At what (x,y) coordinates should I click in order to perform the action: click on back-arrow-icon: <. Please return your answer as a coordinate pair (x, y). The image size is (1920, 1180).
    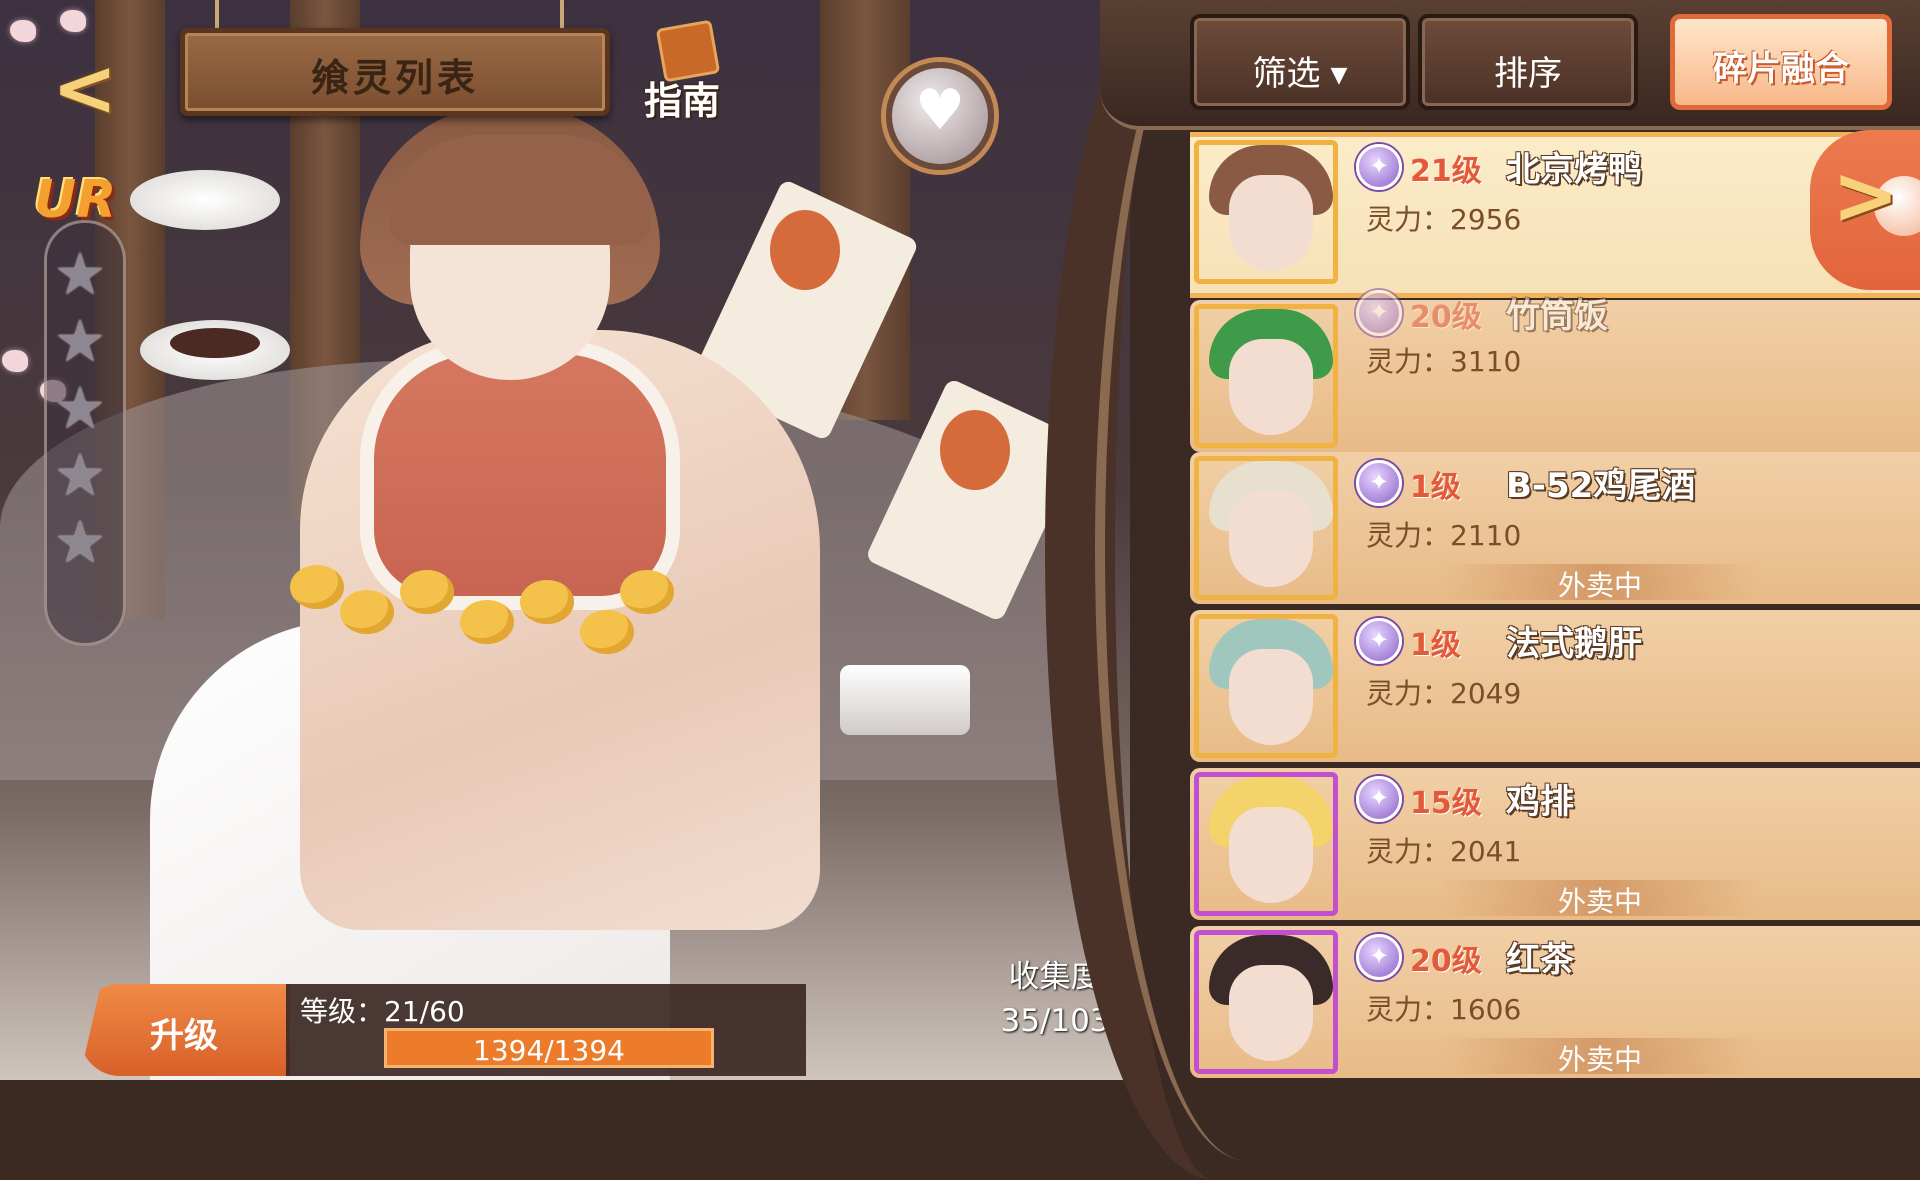
    Looking at the image, I should click on (85, 89).